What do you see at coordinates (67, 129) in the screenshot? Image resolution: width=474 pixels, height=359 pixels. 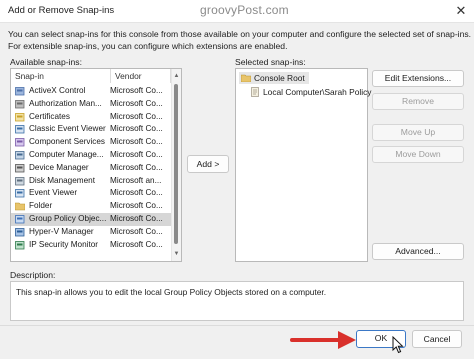 I see `snapin-name: Classic Event Viewer` at bounding box center [67, 129].